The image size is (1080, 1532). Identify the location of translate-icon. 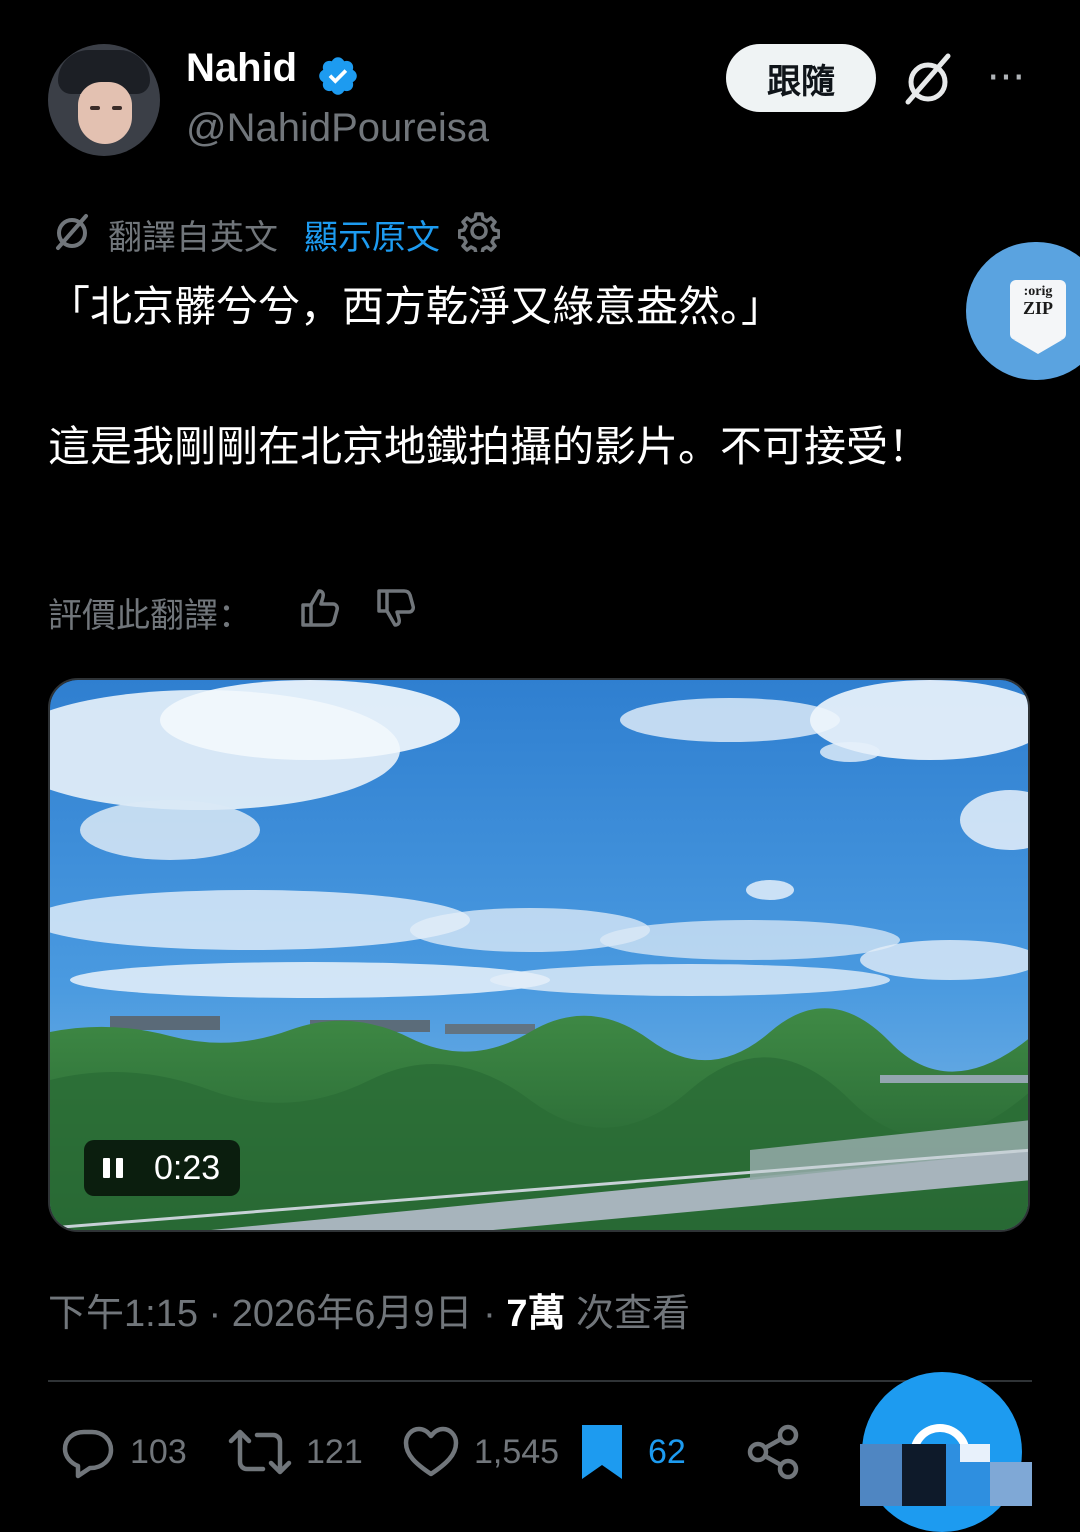
(72, 232).